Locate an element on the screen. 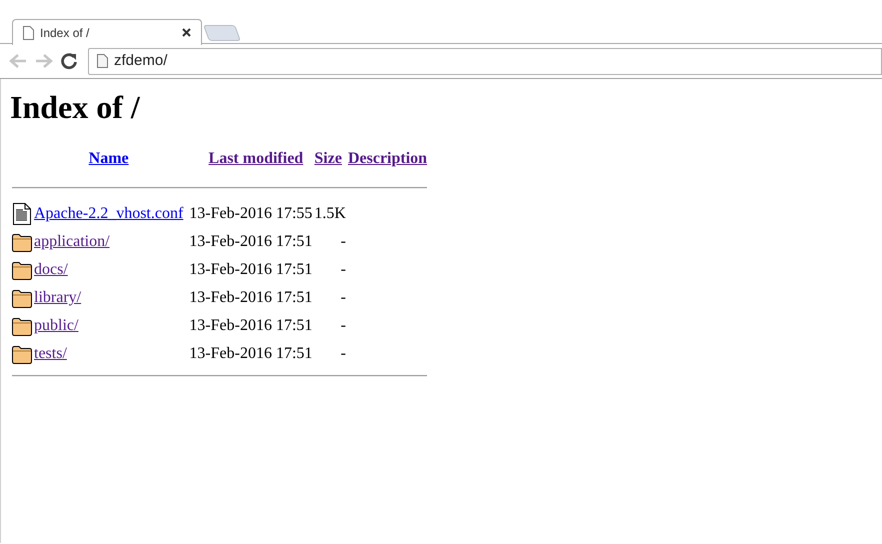  folder-link: application/ is located at coordinates (72, 241).